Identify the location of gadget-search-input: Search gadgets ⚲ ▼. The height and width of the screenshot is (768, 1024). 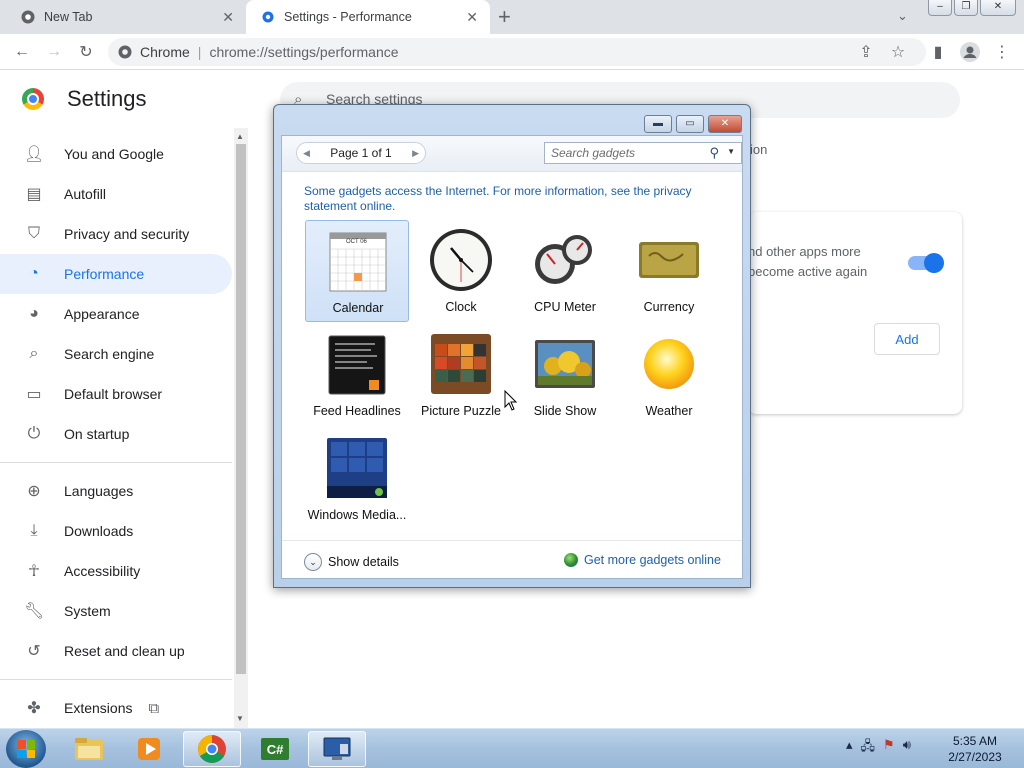
(643, 153).